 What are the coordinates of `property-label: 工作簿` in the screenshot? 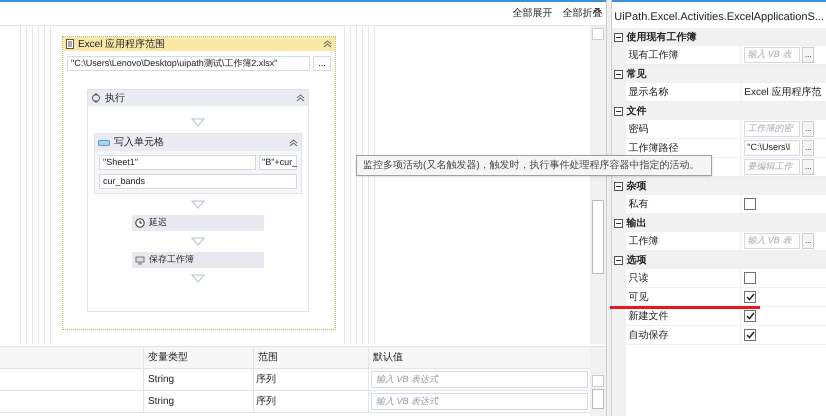 It's located at (643, 241).